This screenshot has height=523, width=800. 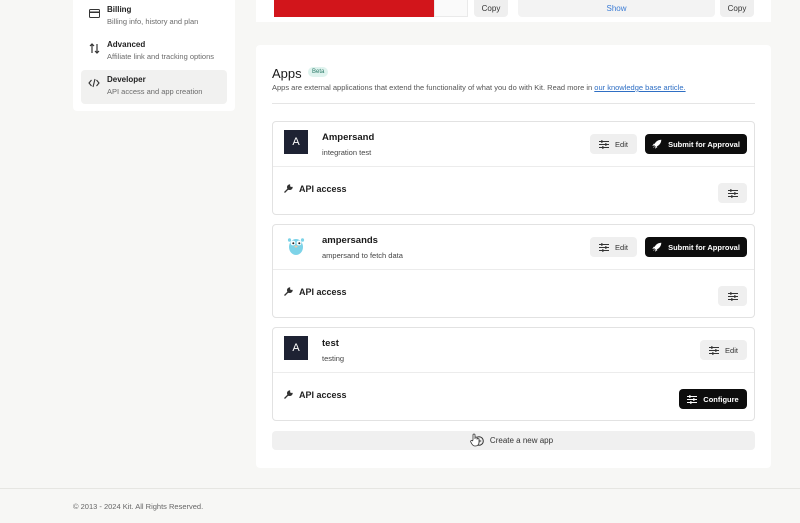 What do you see at coordinates (155, 91) in the screenshot?
I see `sidebar-item-subtitle: API access and app creation` at bounding box center [155, 91].